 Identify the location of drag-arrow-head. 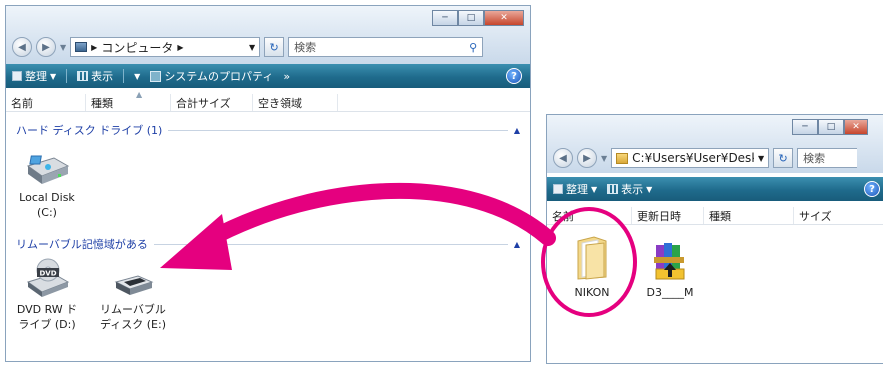
(196, 242).